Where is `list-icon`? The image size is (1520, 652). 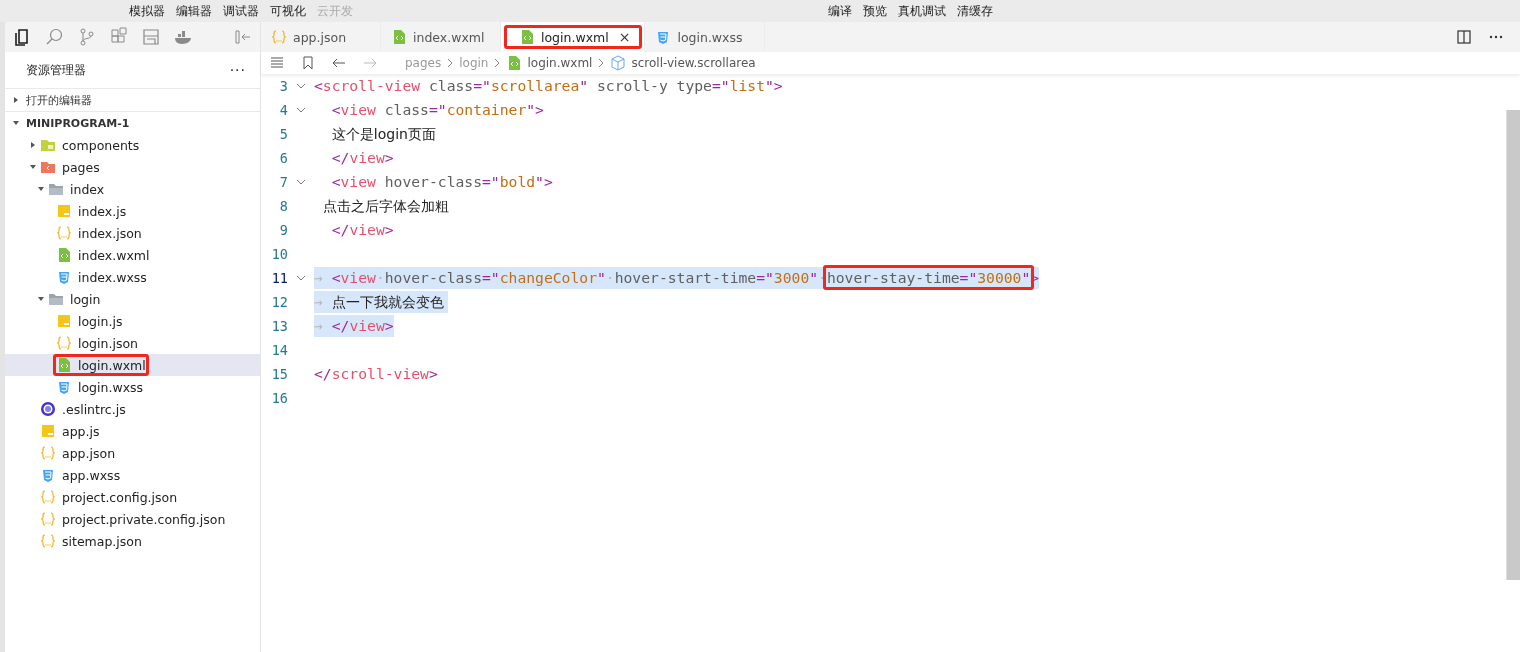
list-icon is located at coordinates (277, 63).